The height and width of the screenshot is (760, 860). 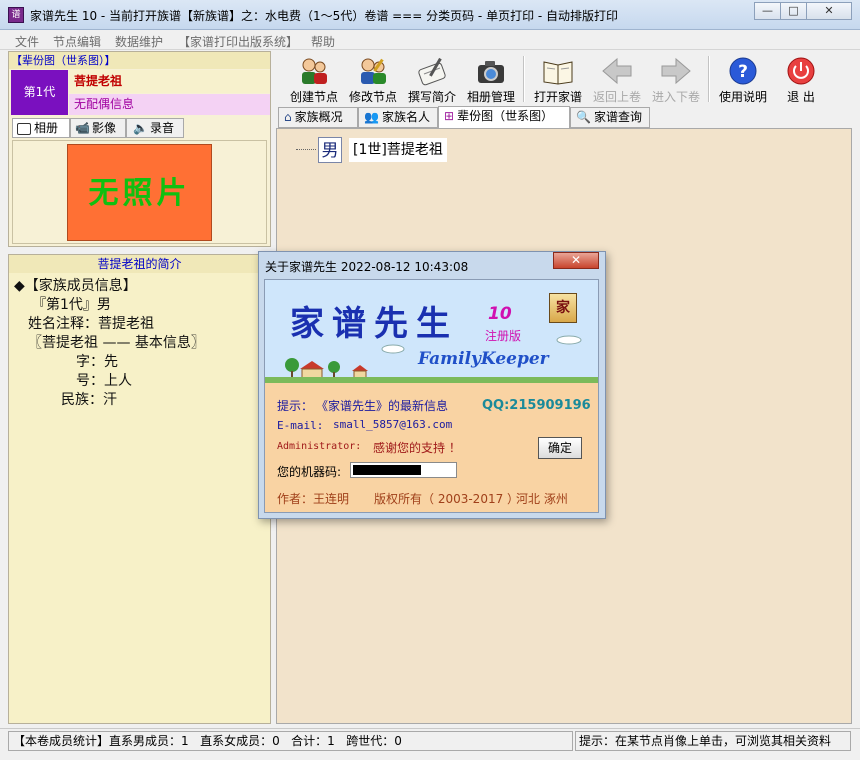 What do you see at coordinates (314, 71) in the screenshot?
I see `create-node-icon` at bounding box center [314, 71].